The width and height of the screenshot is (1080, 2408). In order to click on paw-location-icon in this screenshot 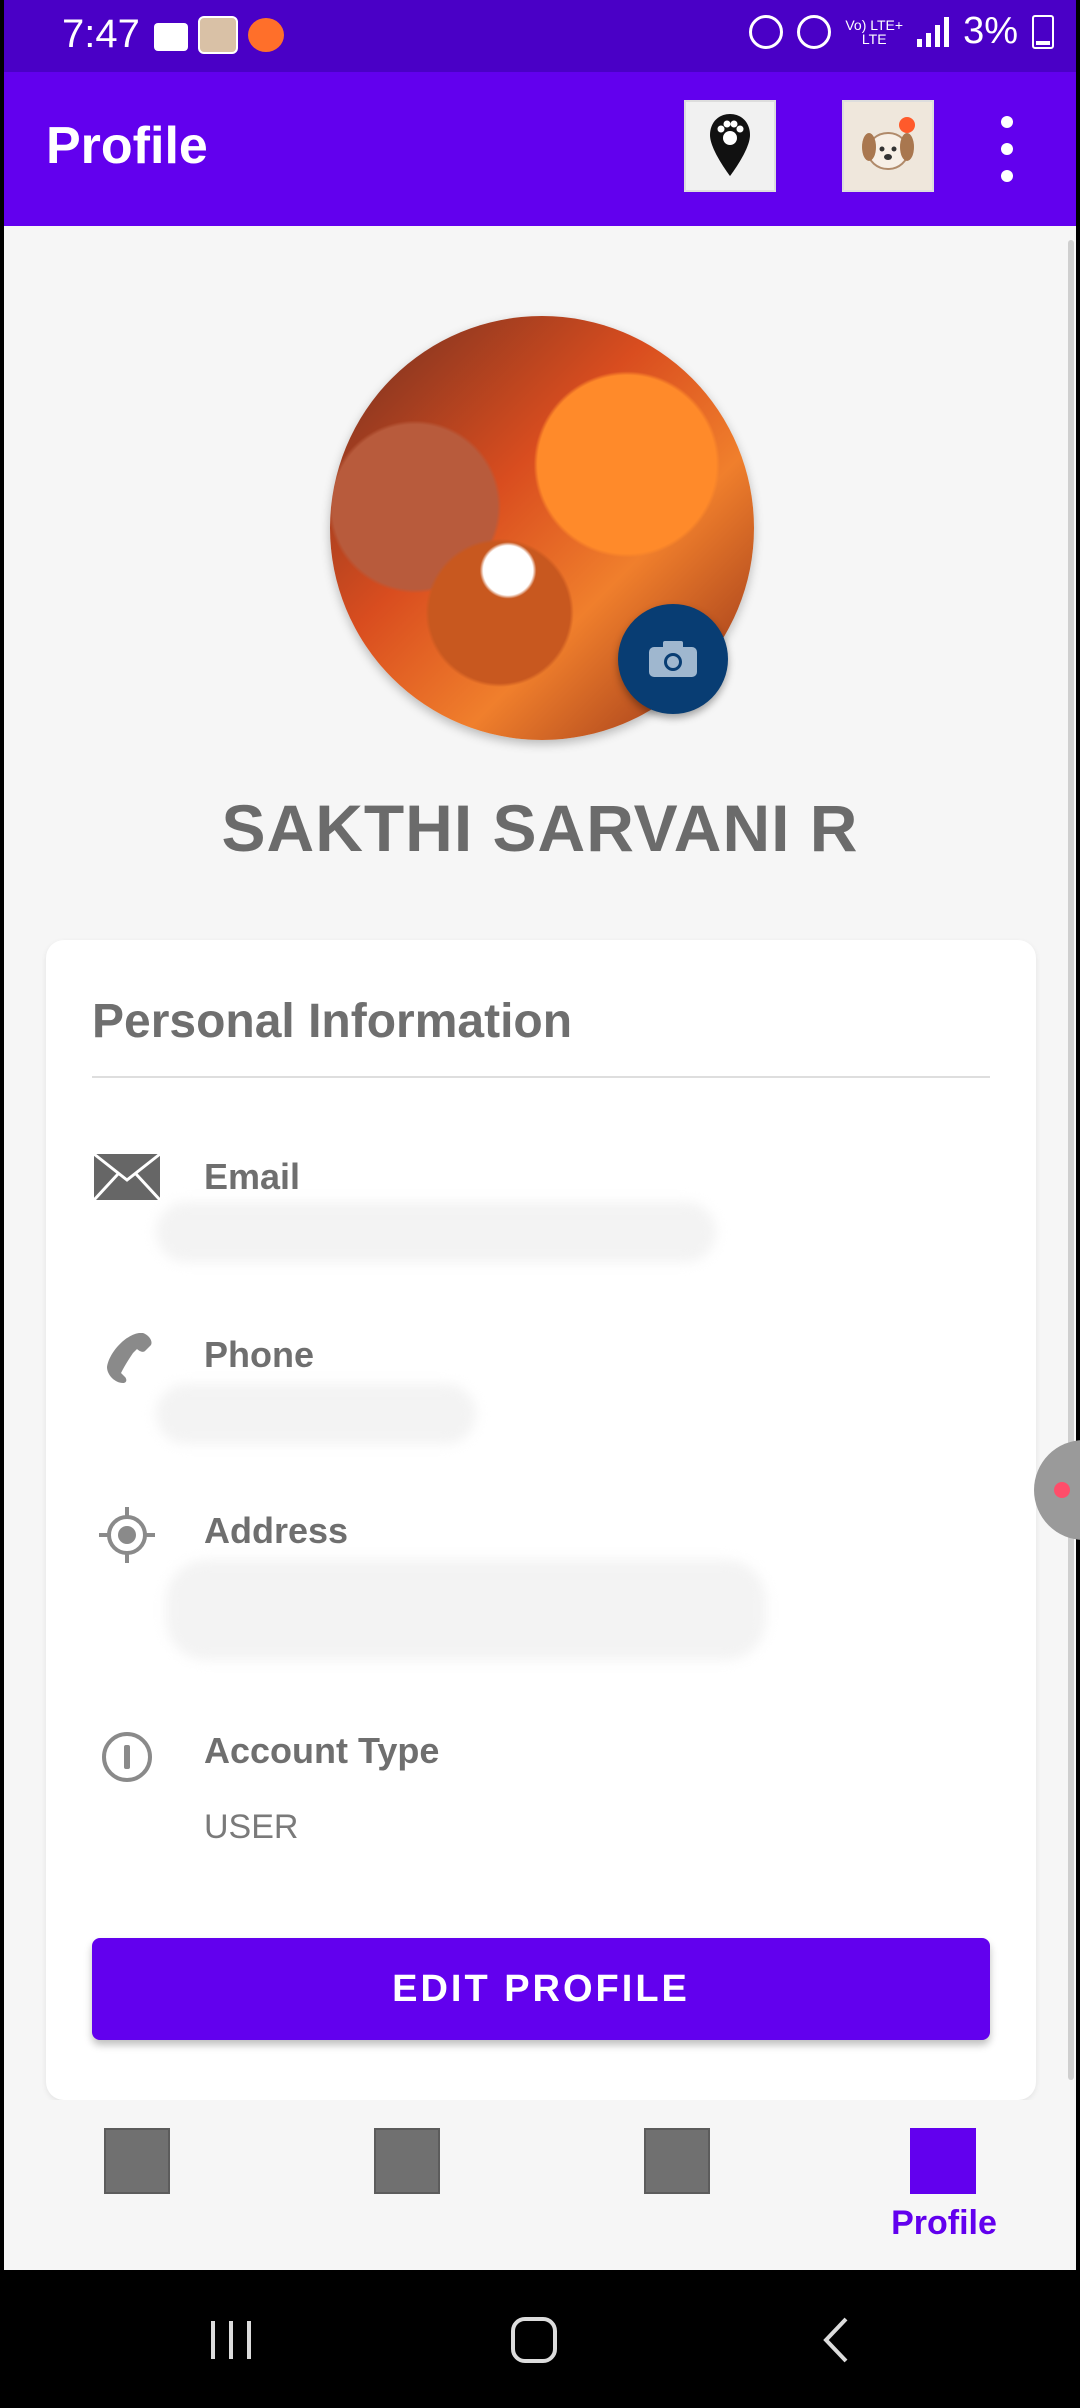, I will do `click(730, 145)`.